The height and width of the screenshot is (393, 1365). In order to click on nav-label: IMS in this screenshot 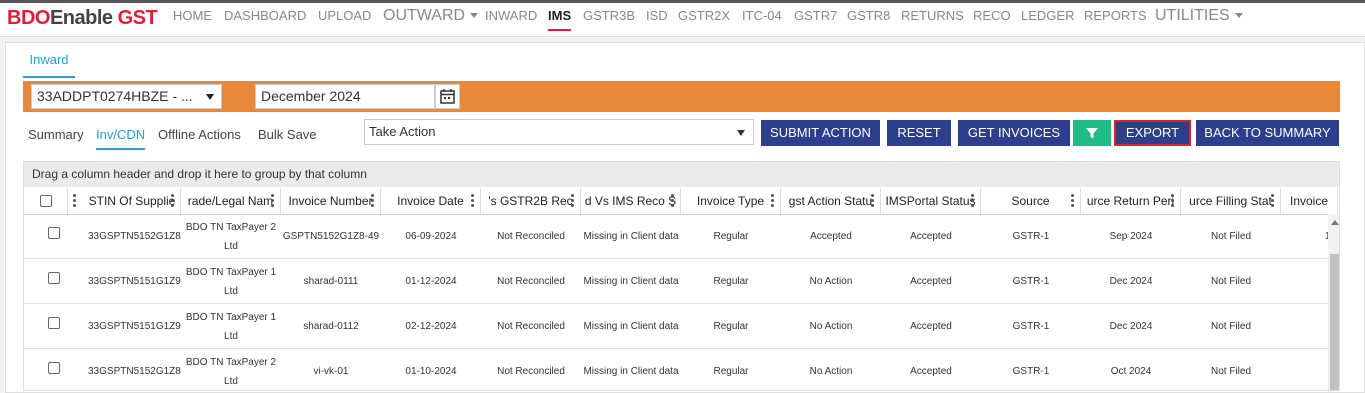, I will do `click(560, 15)`.